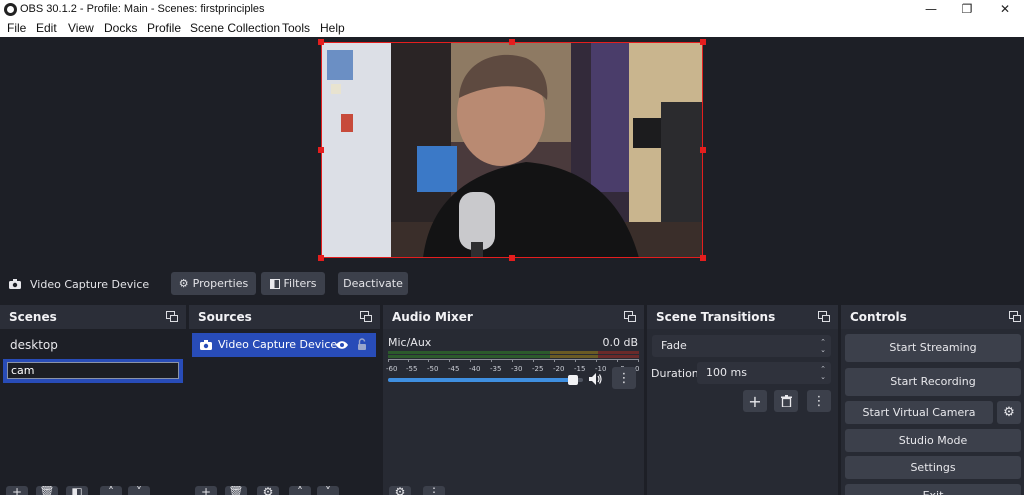 The height and width of the screenshot is (495, 1024). I want to click on settings-button: Settings, so click(933, 467).